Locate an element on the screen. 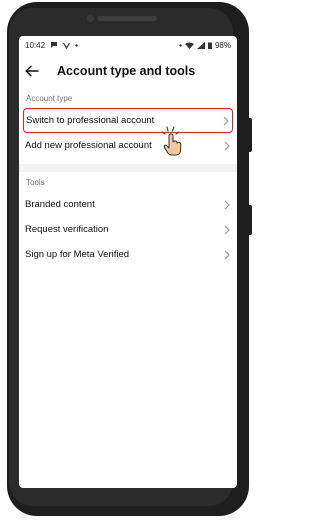 This screenshot has height=521, width=320. app-header: Account type and tools is located at coordinates (128, 71).